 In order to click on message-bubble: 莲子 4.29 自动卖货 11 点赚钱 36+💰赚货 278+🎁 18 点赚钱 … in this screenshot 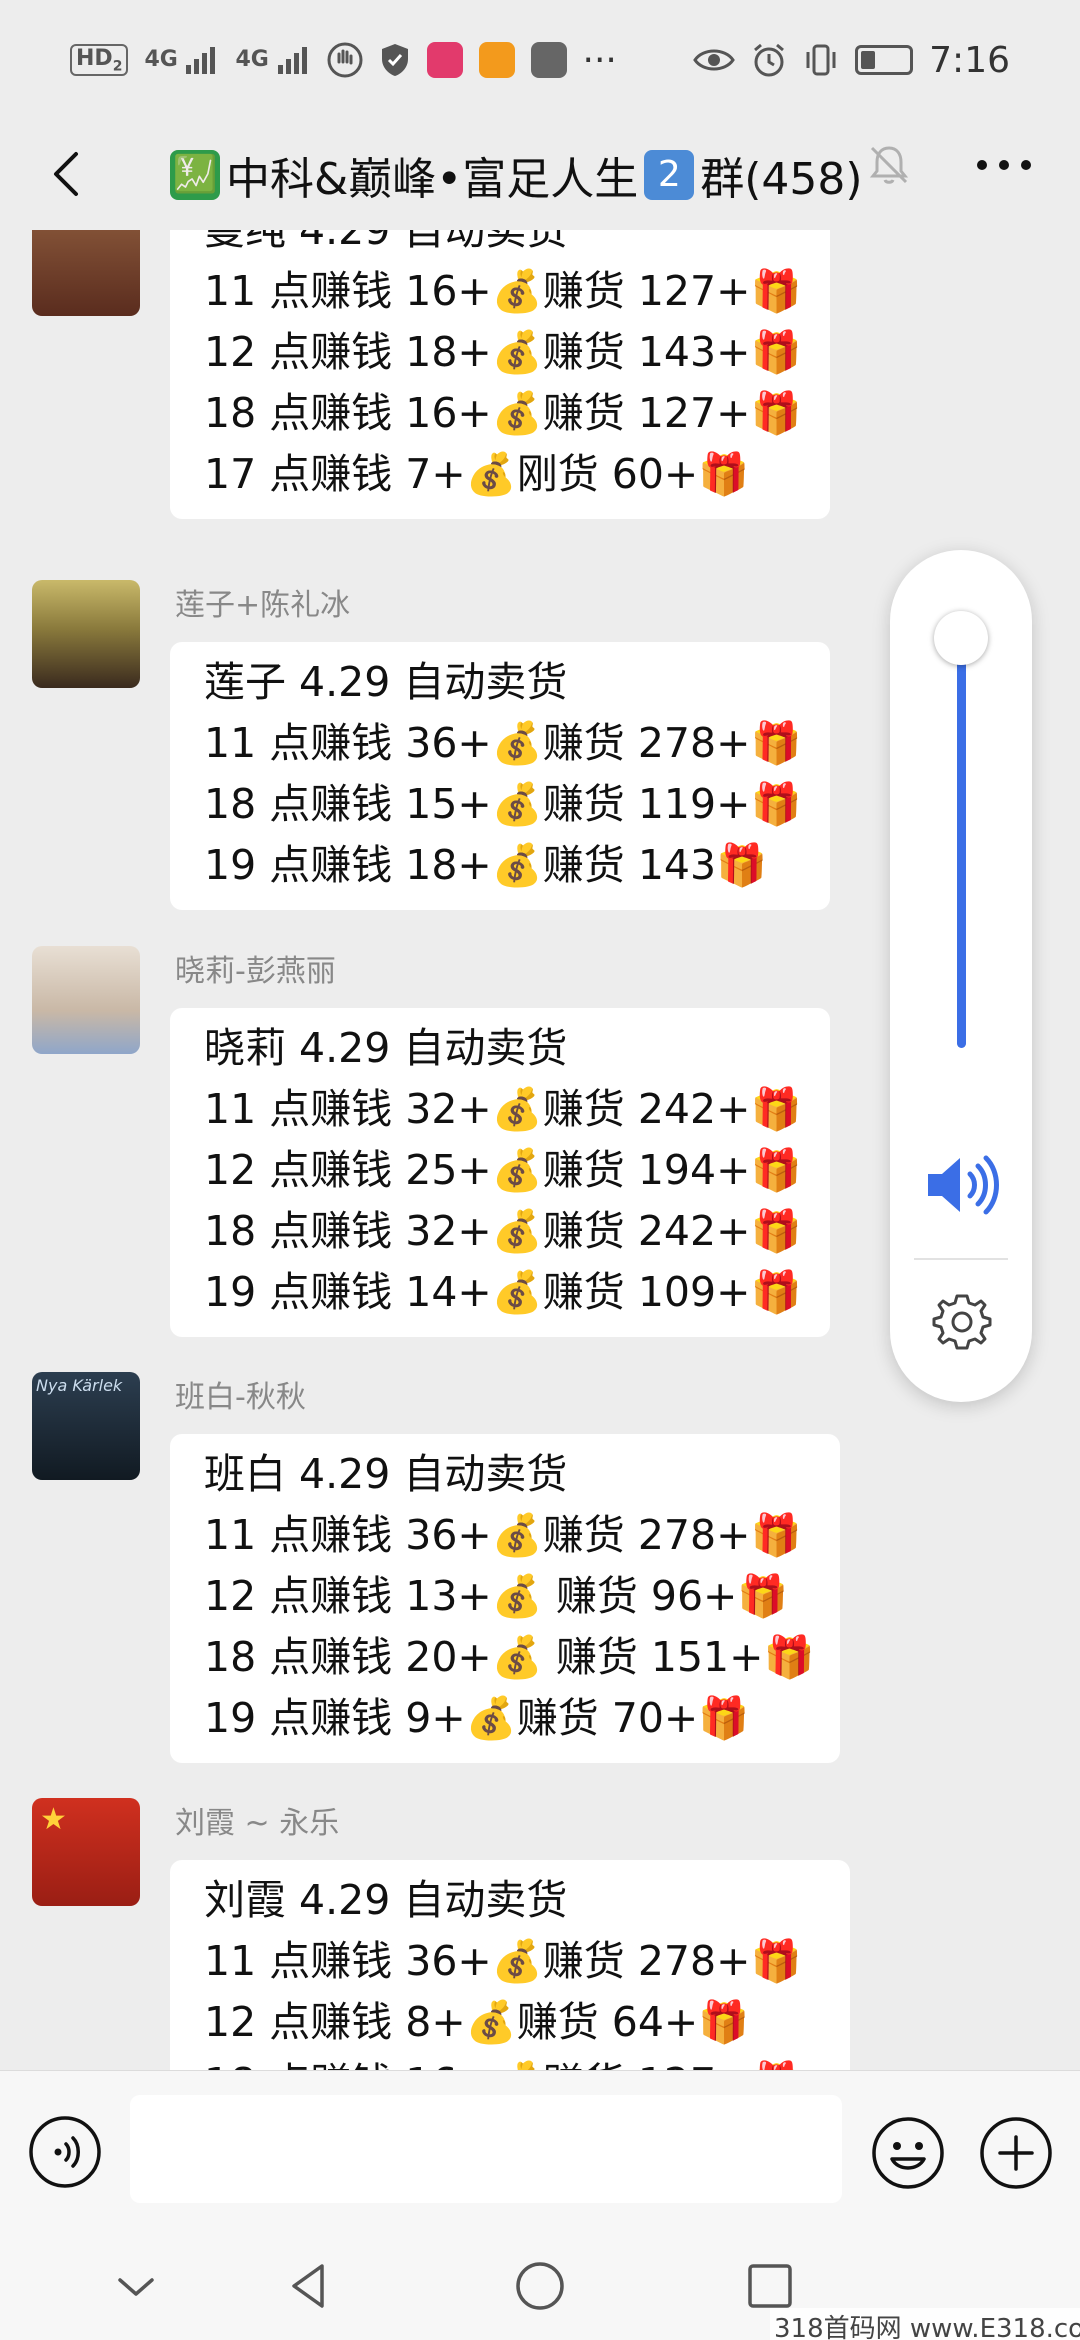, I will do `click(500, 776)`.